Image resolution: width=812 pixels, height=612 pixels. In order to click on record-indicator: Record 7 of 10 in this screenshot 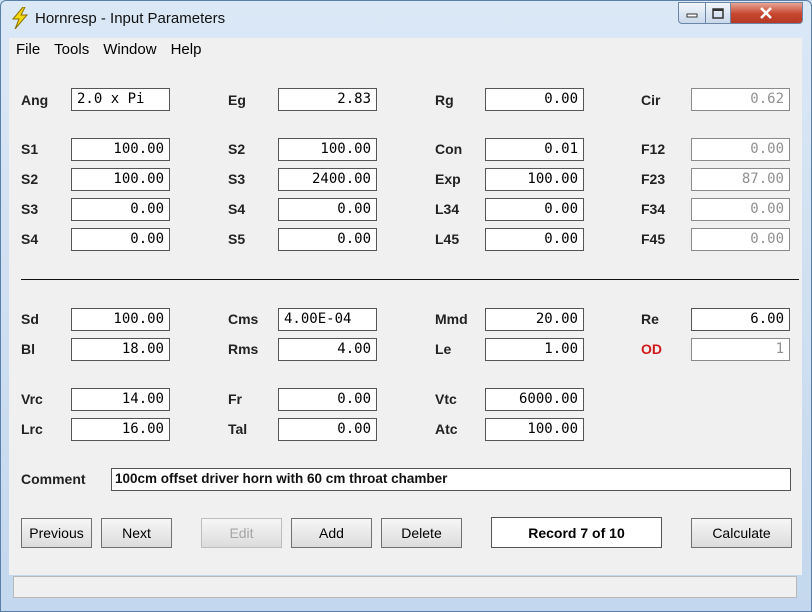, I will do `click(576, 532)`.